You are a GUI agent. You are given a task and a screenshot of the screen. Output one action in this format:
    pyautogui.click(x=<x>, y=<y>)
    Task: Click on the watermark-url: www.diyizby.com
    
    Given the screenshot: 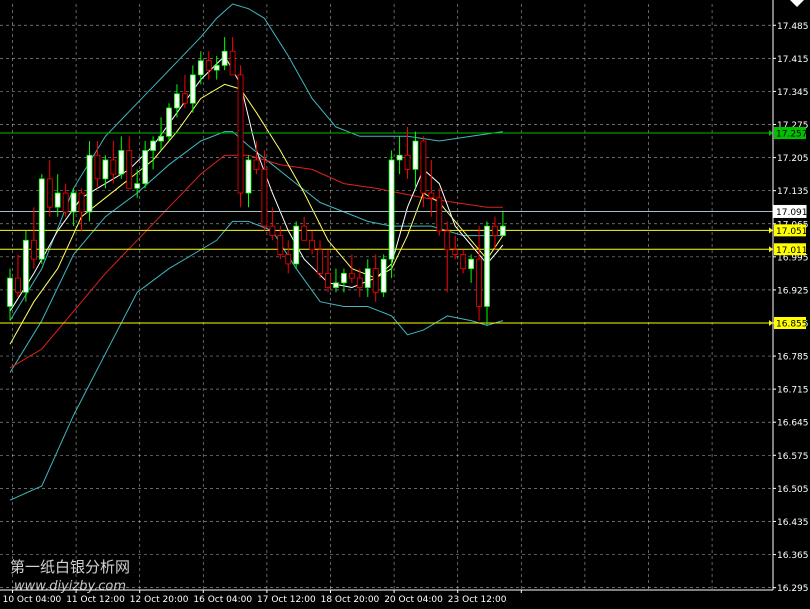 What is the action you would take?
    pyautogui.click(x=70, y=586)
    